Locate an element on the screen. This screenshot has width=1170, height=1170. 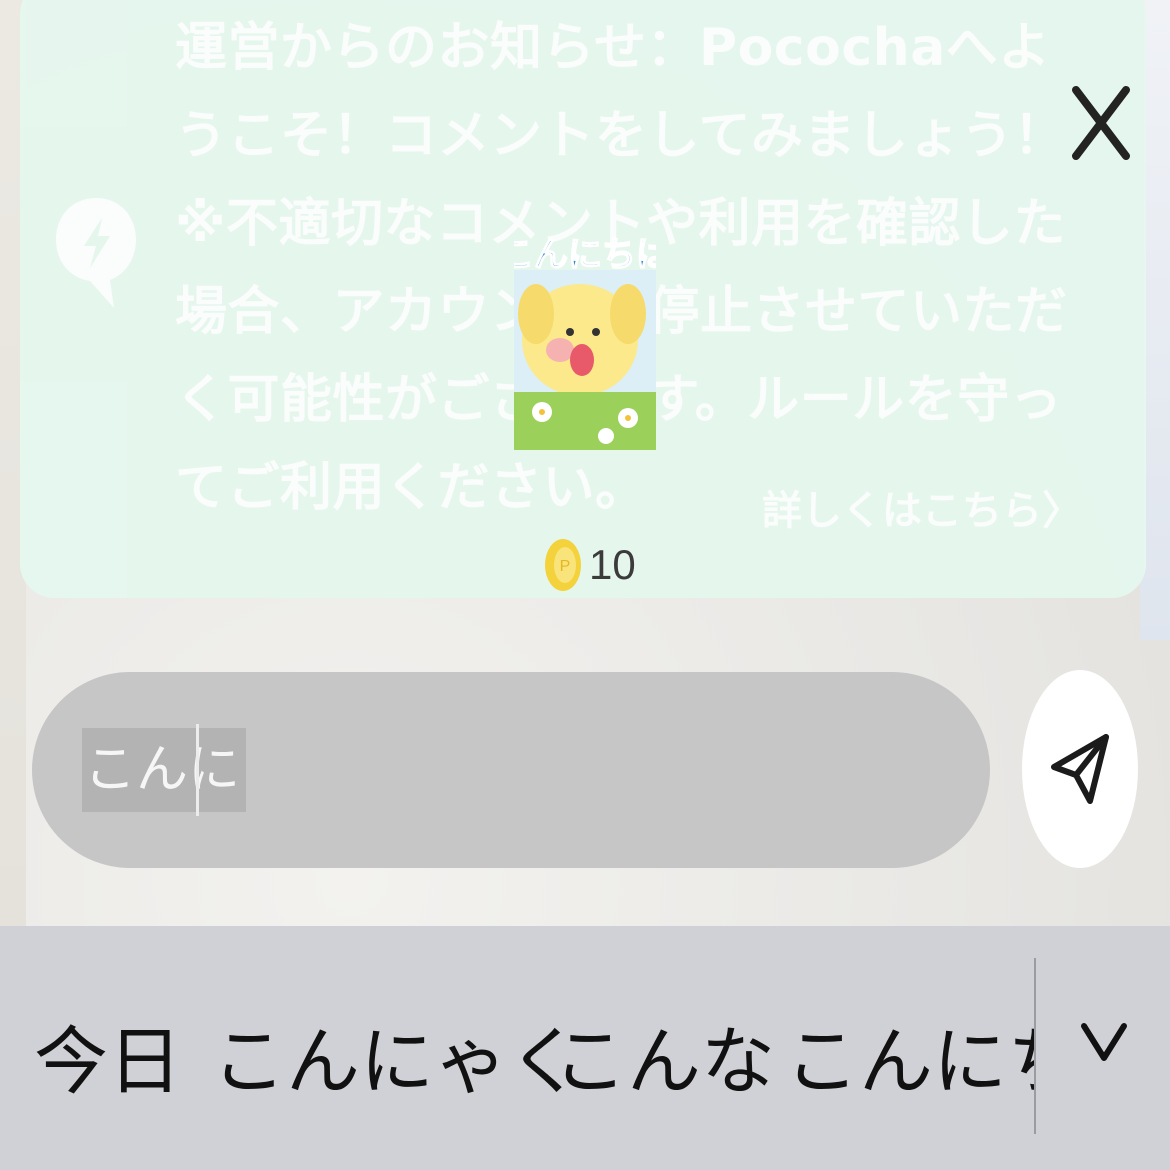
candidate-konnichiwa-label: こんにちは is located at coordinates (910, 1062).